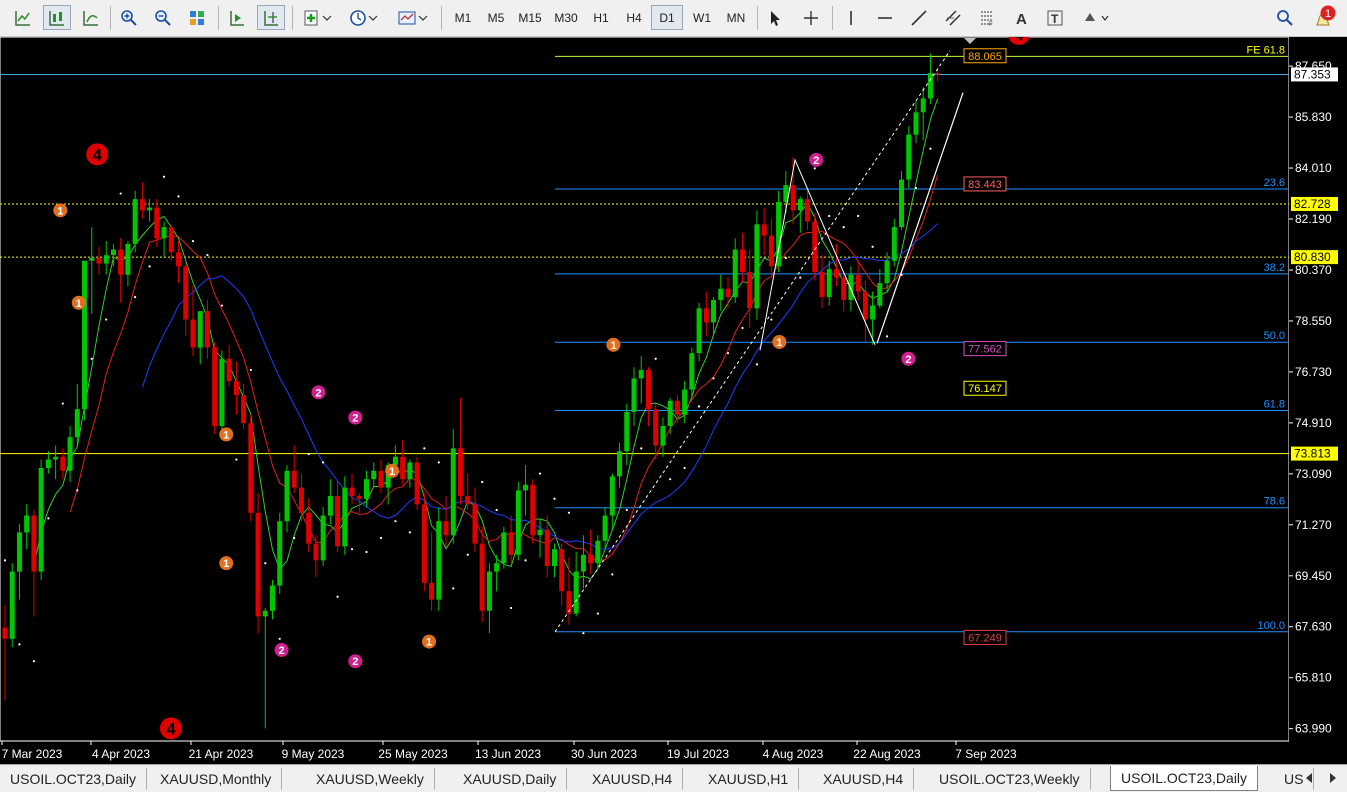 The image size is (1347, 792). What do you see at coordinates (32, 754) in the screenshot?
I see `date-tick-label: 7 Mar 2023` at bounding box center [32, 754].